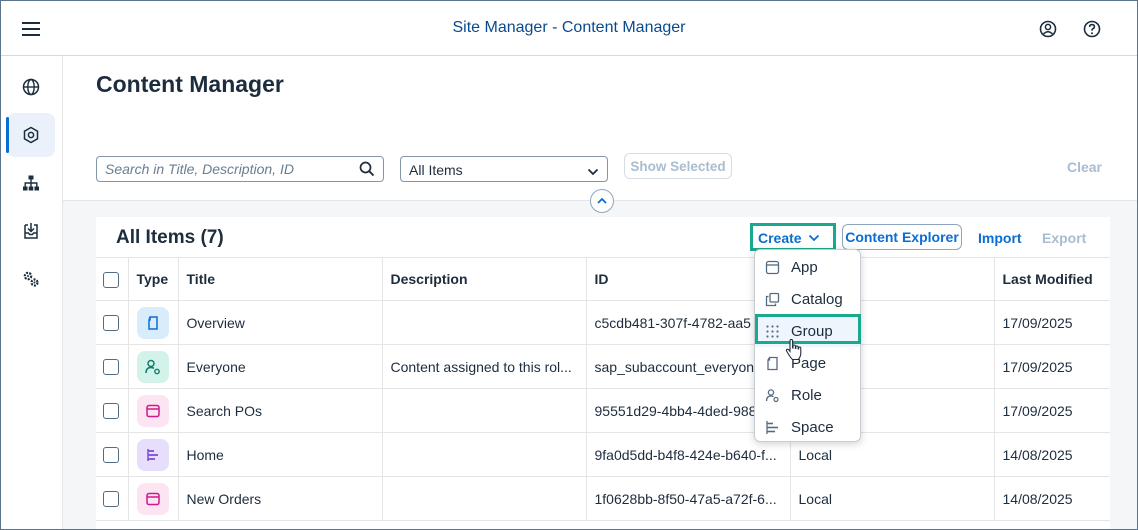 The height and width of the screenshot is (530, 1138). Describe the element at coordinates (483, 279) in the screenshot. I see `column-header-description: Description` at that location.